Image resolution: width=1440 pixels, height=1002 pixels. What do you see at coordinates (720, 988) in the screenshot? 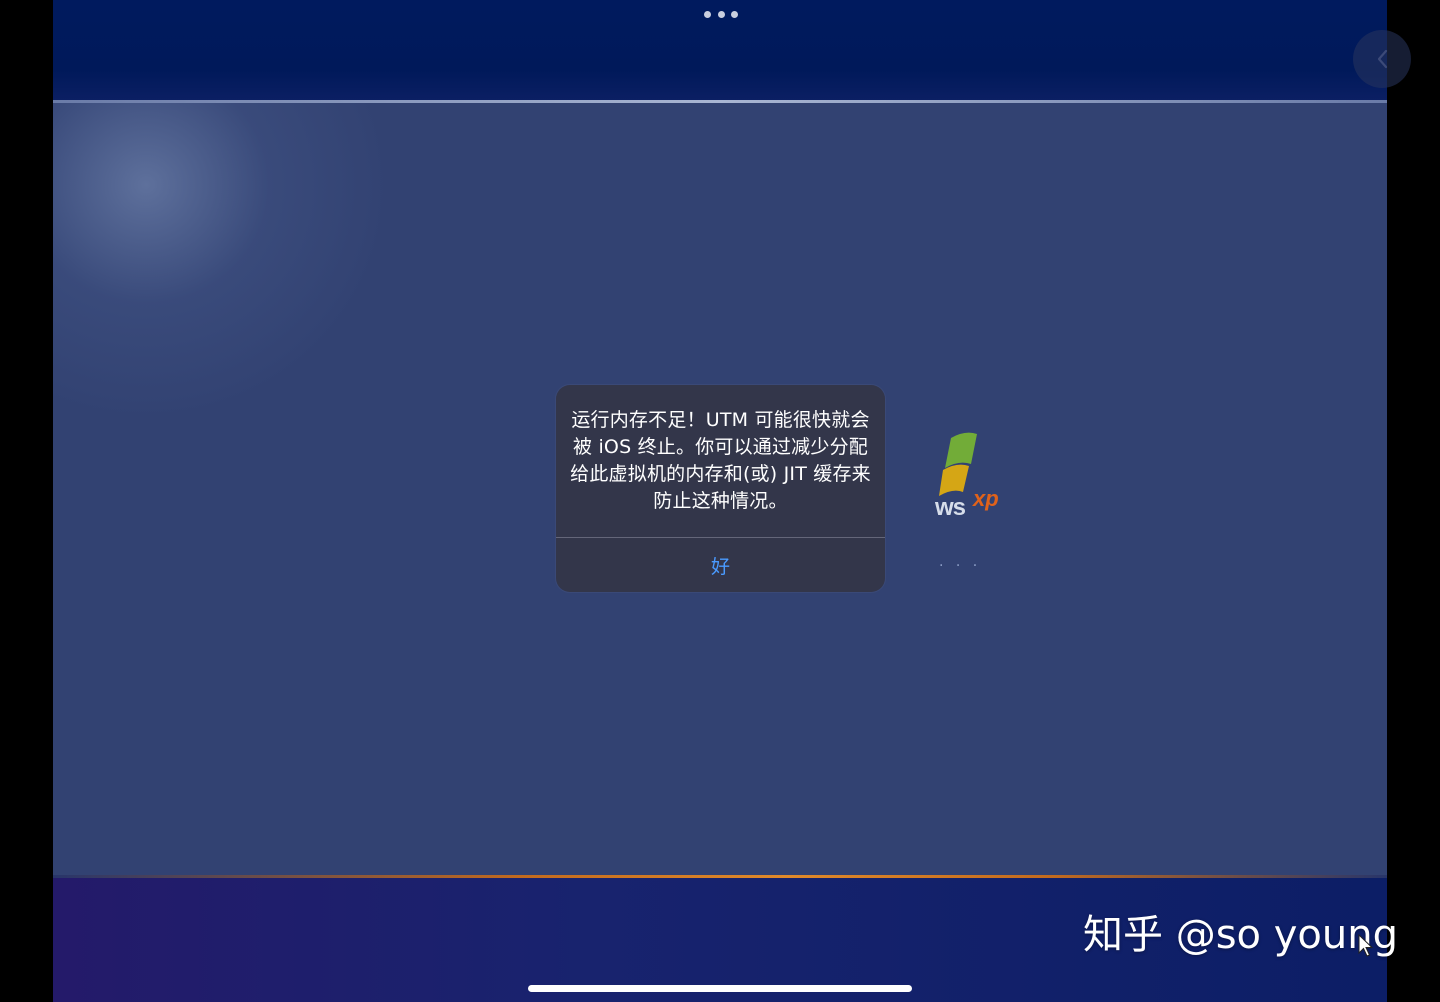
I see `home-indicator` at bounding box center [720, 988].